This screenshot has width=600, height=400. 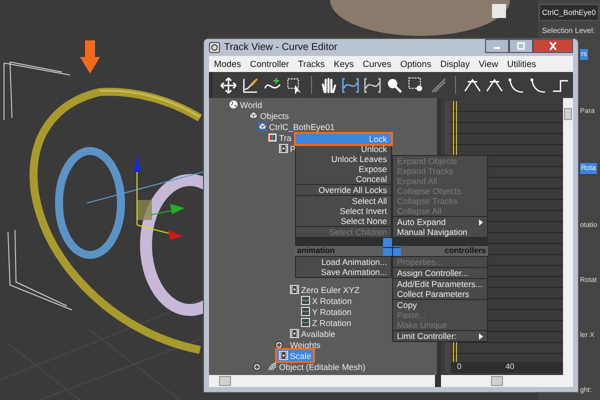 What do you see at coordinates (416, 64) in the screenshot?
I see `menu-item: Options` at bounding box center [416, 64].